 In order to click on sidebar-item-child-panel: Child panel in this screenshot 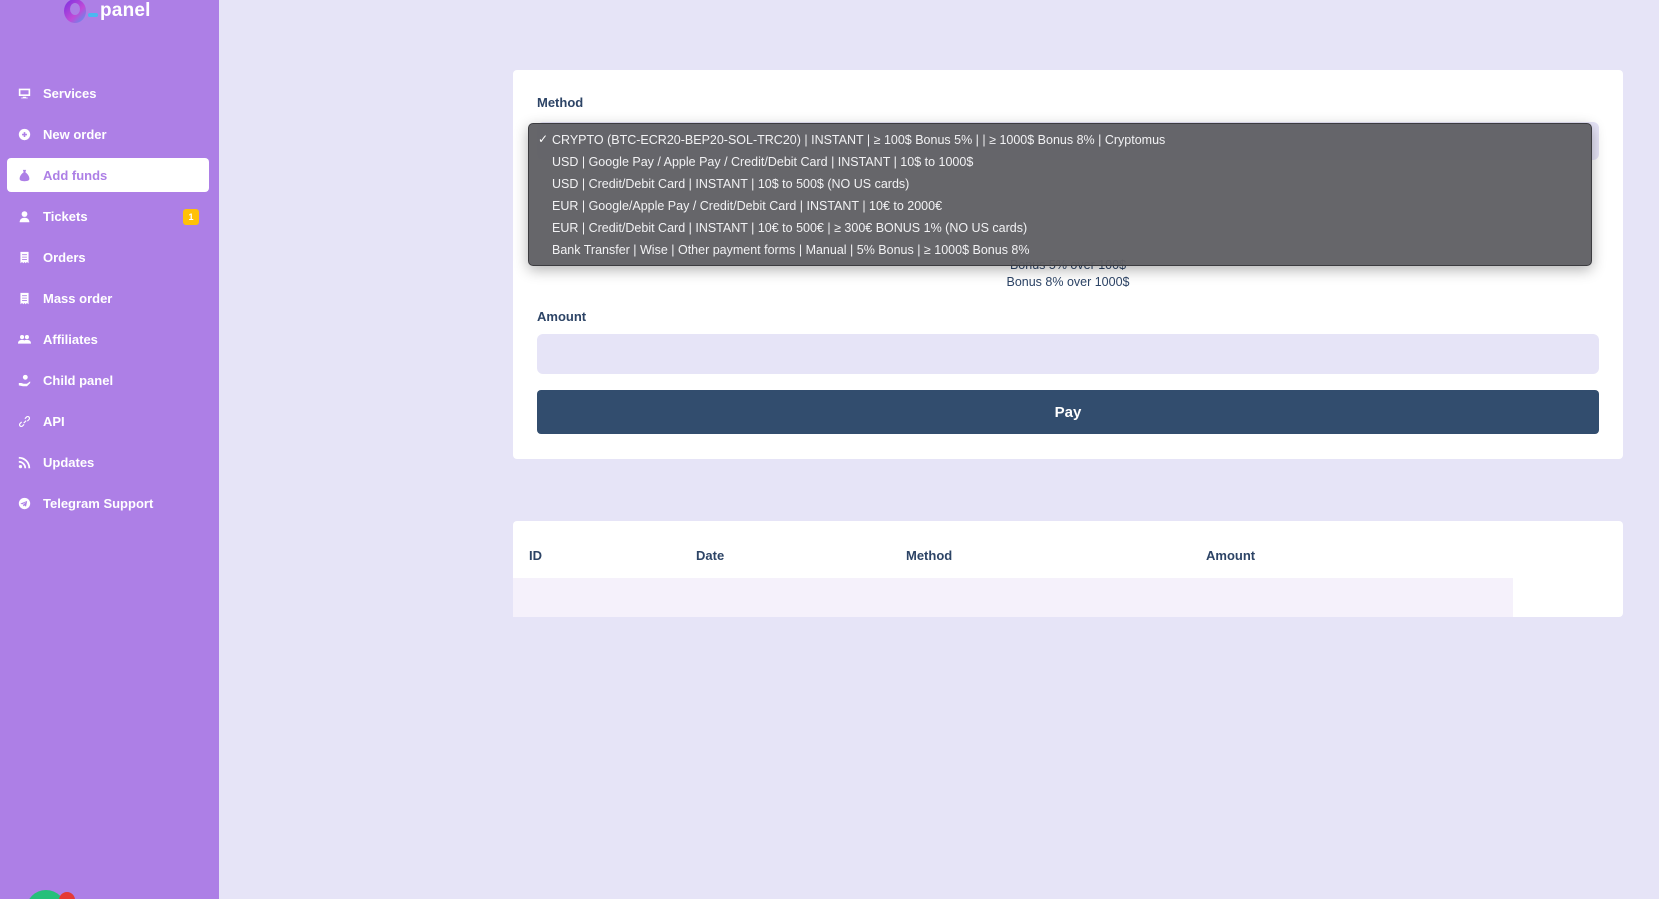, I will do `click(108, 380)`.